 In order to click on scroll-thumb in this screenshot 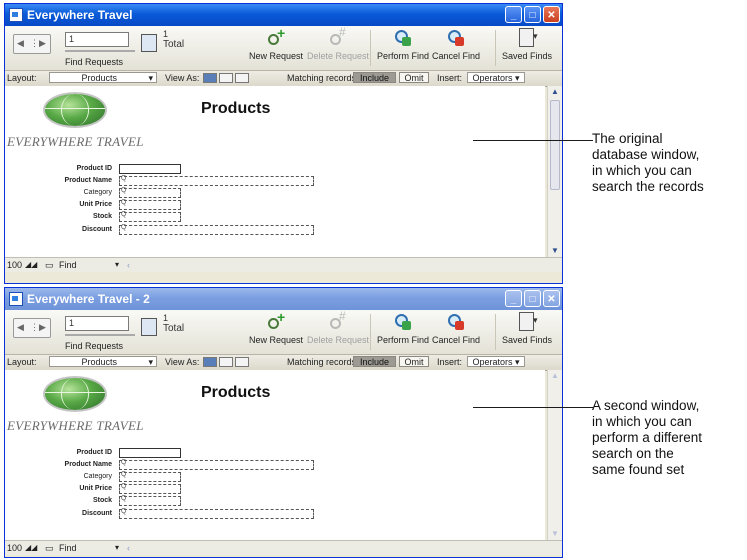, I will do `click(555, 145)`.